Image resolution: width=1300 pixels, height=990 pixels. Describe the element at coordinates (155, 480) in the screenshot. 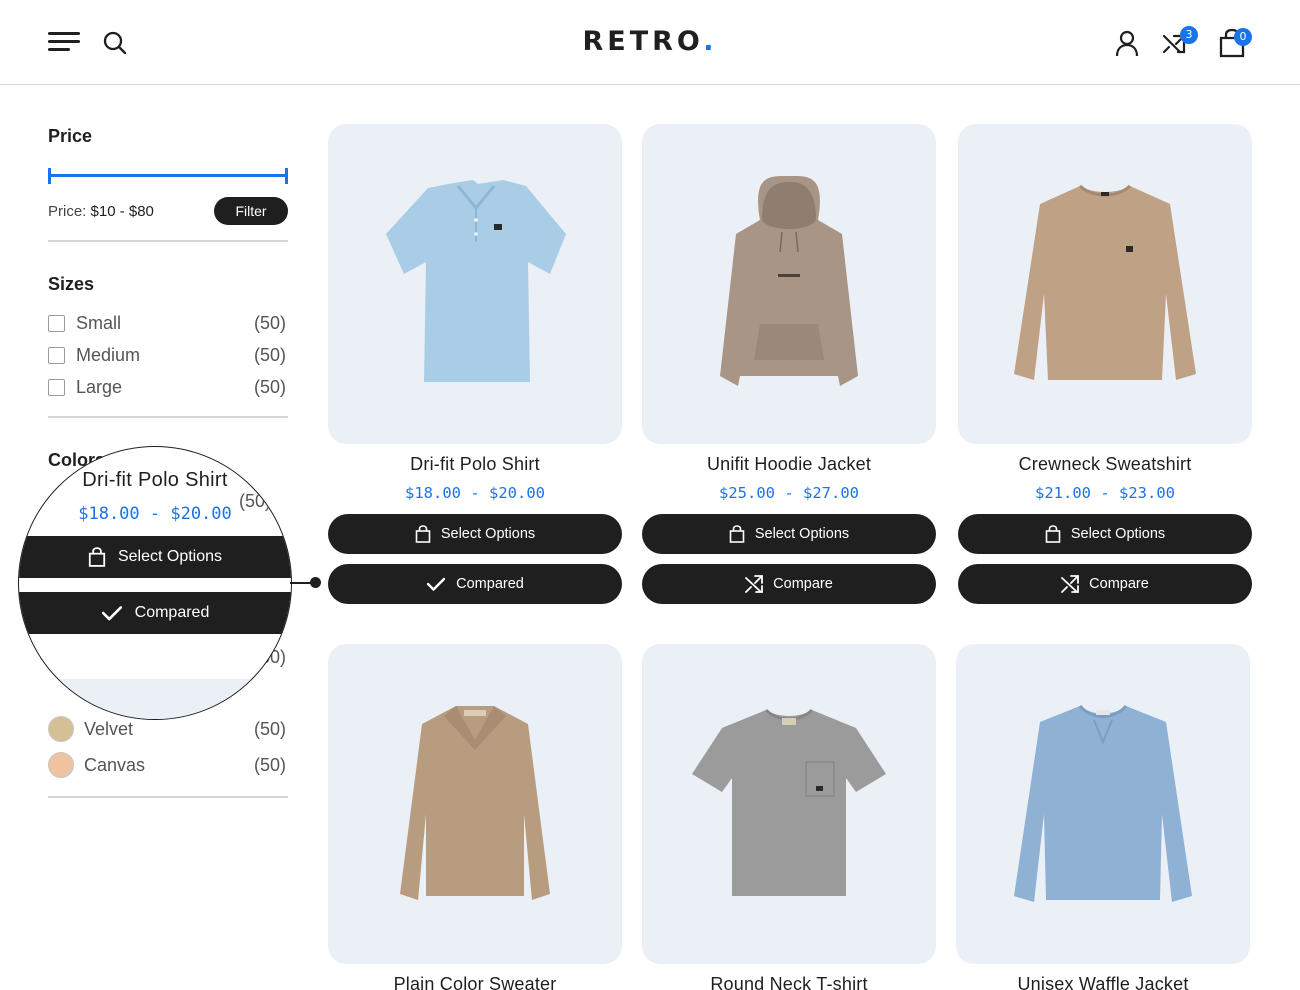

I see `zoom-product-name: Dri-fit Polo Shirt` at that location.